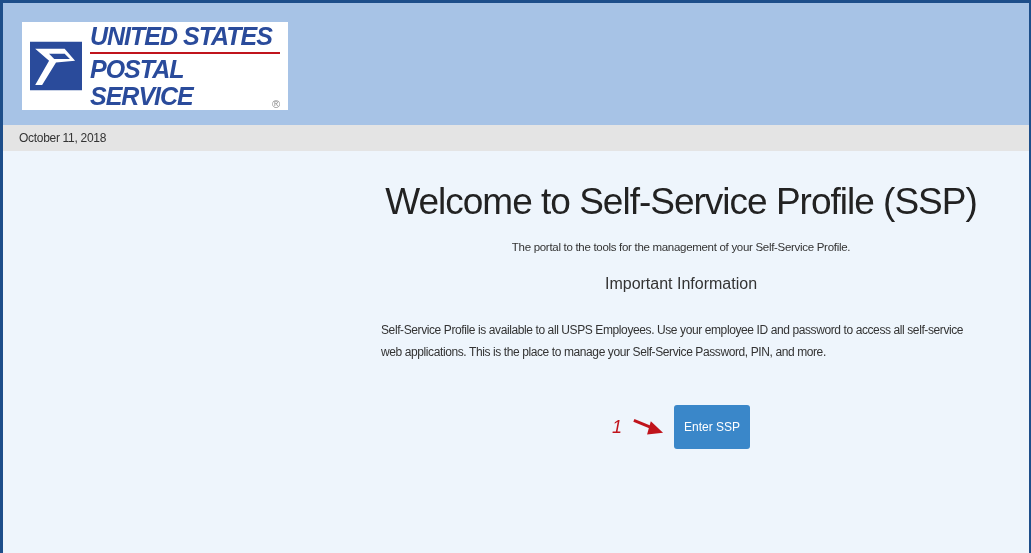  What do you see at coordinates (712, 427) in the screenshot?
I see `enter-button: Enter SSP` at bounding box center [712, 427].